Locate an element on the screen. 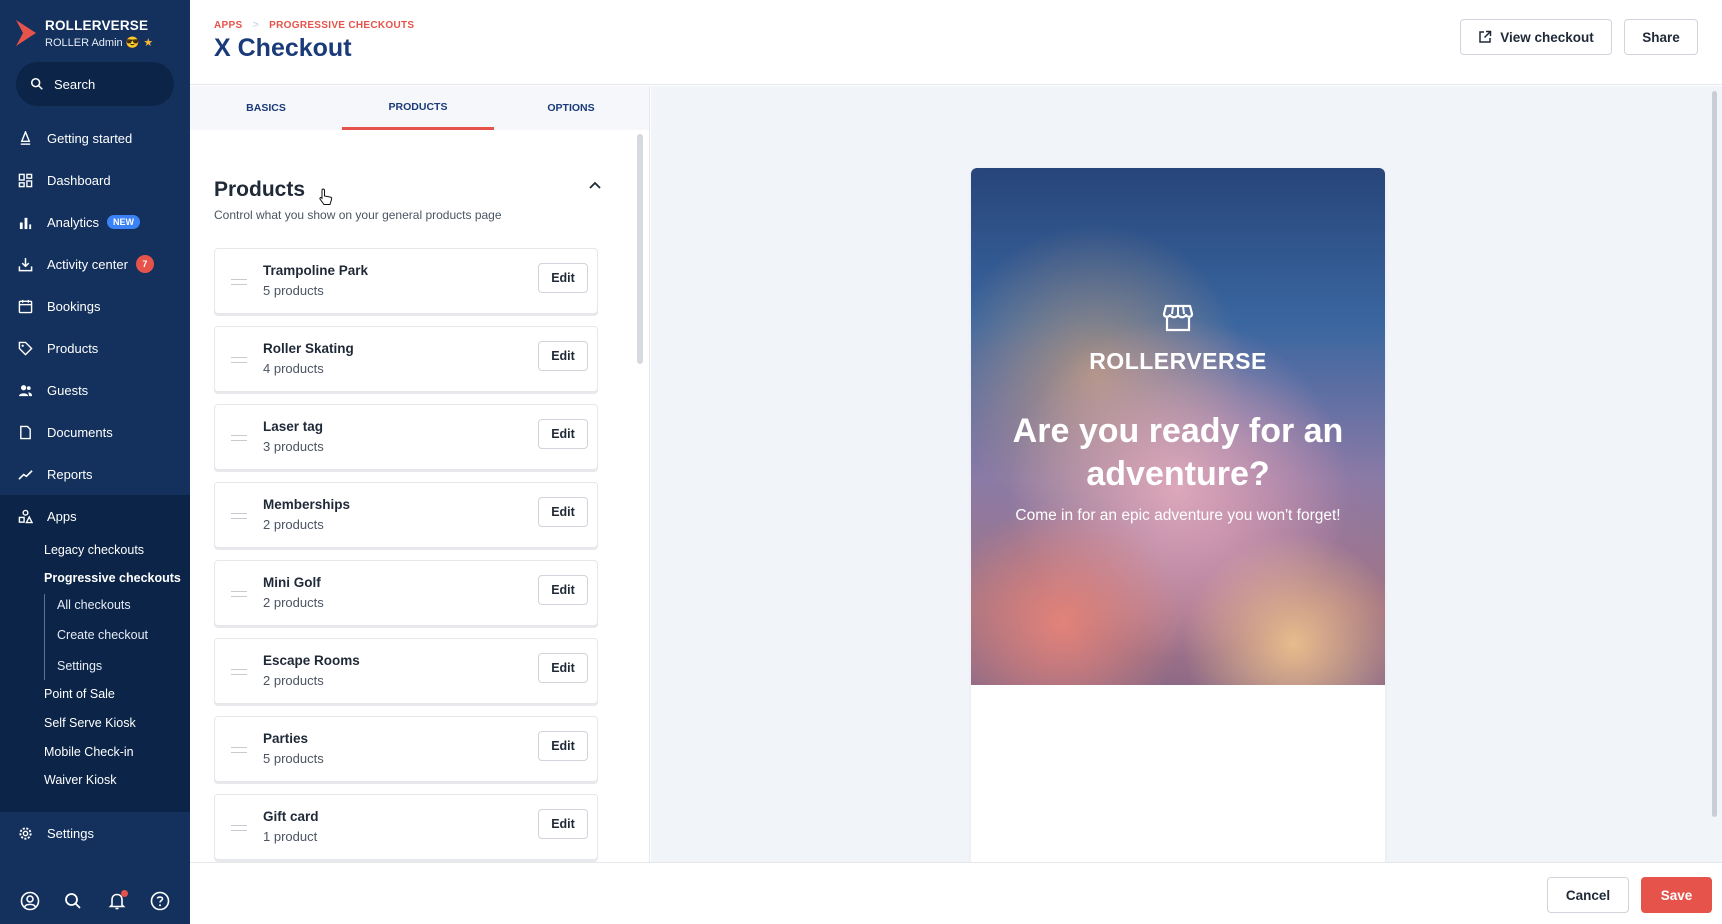  sidebar-item-bookings: Bookings is located at coordinates (95, 306).